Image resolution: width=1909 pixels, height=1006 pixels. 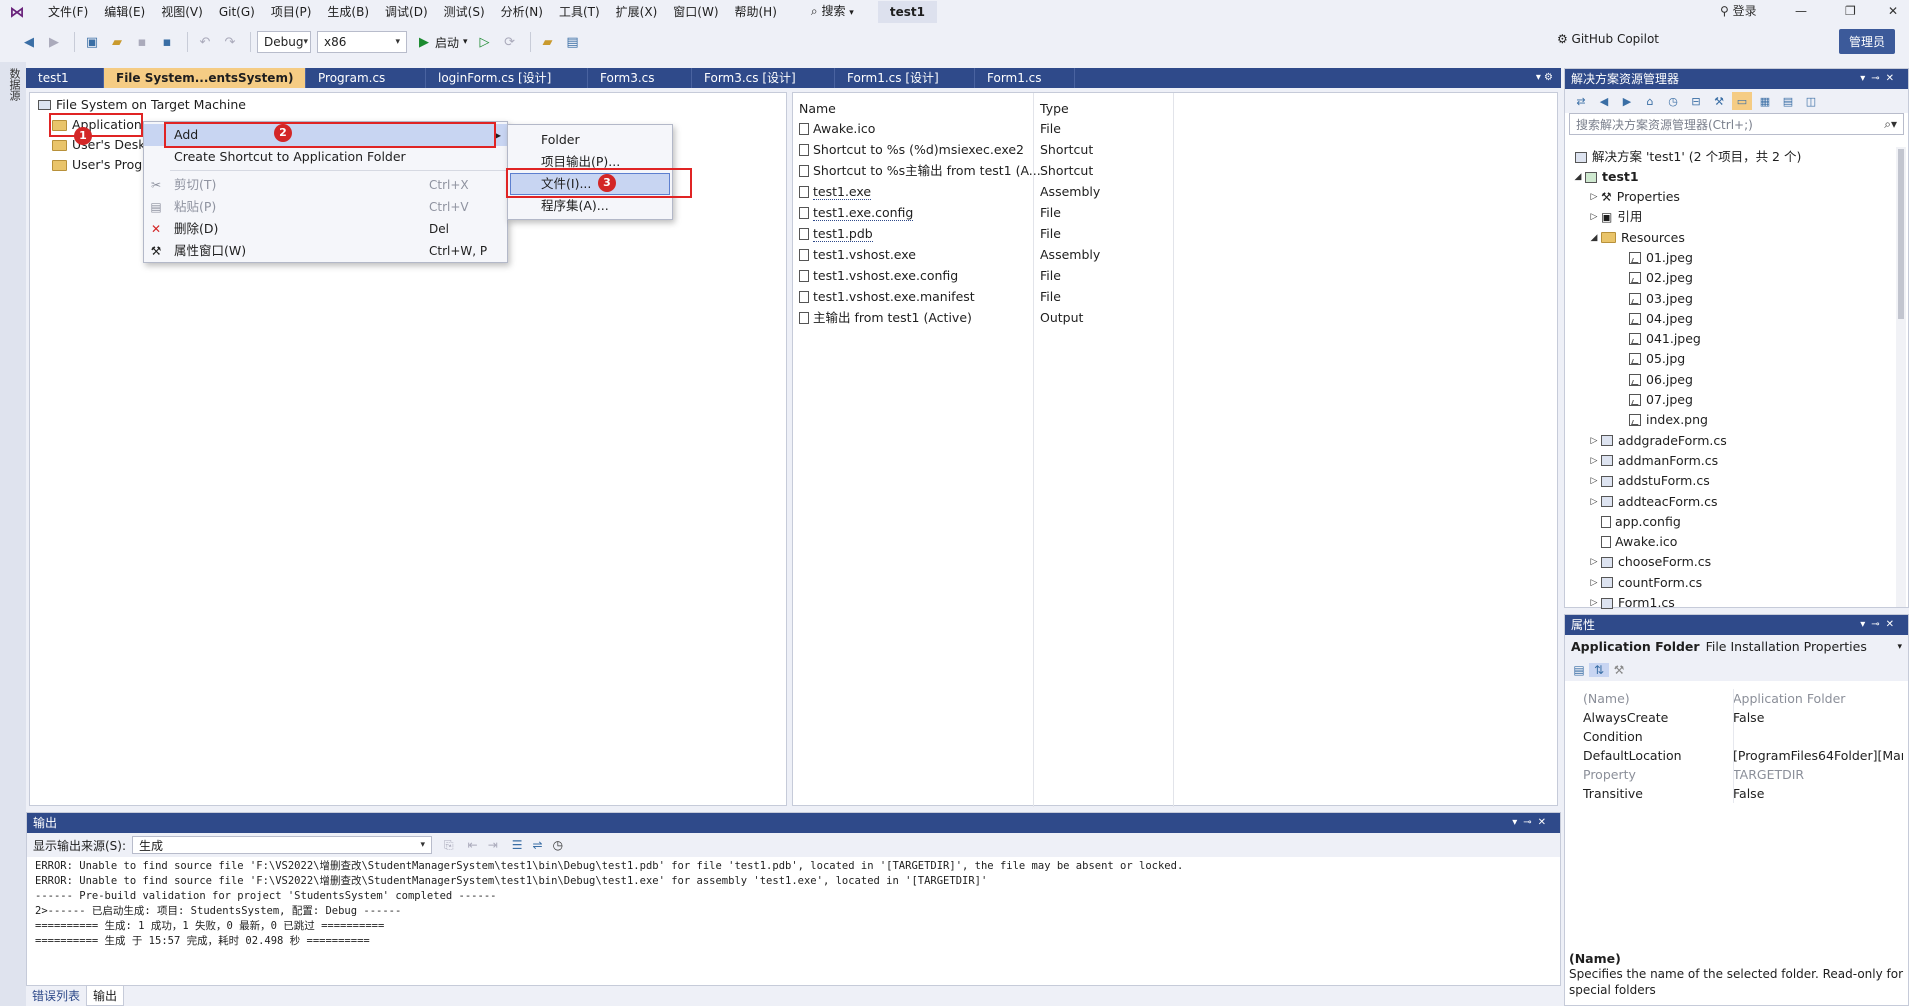 I want to click on properties-icon: ▤, so click(x=1788, y=101).